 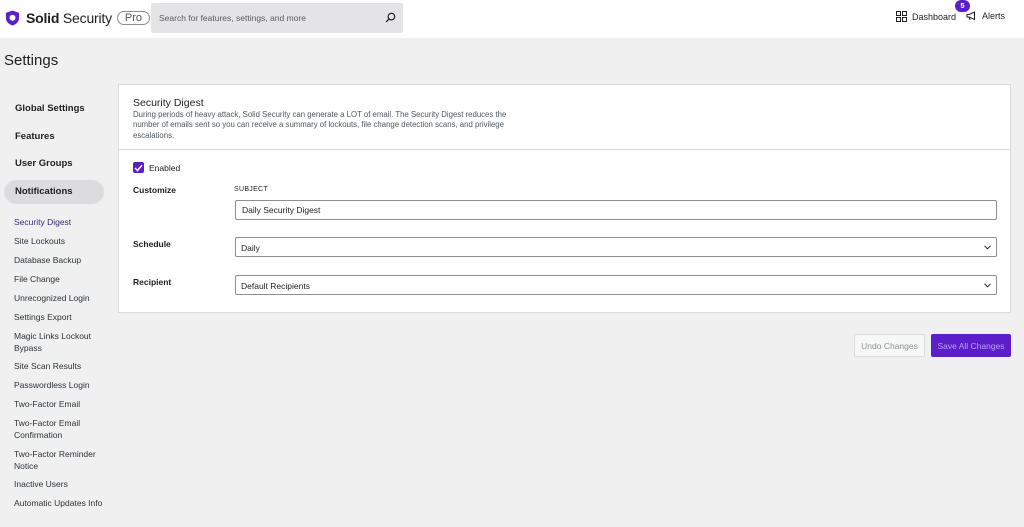 I want to click on subnav-item-passwordless-login: Passwordless Login, so click(x=64, y=386).